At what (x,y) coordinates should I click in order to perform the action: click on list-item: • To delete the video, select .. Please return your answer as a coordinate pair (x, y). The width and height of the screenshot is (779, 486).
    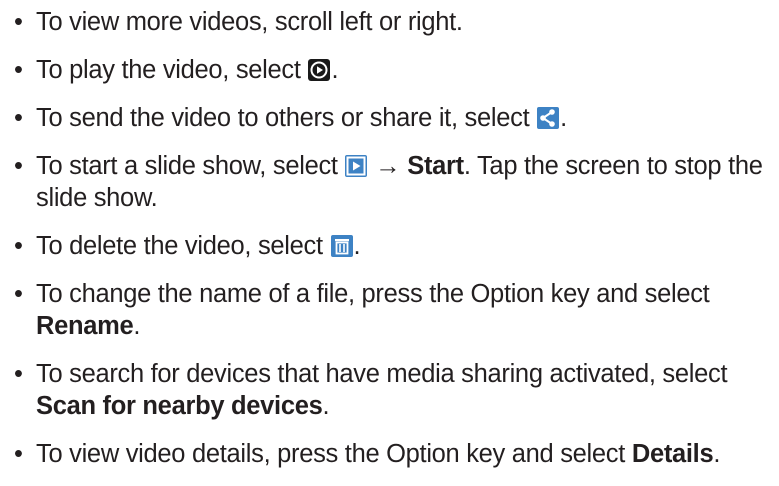
    Looking at the image, I should click on (395, 246).